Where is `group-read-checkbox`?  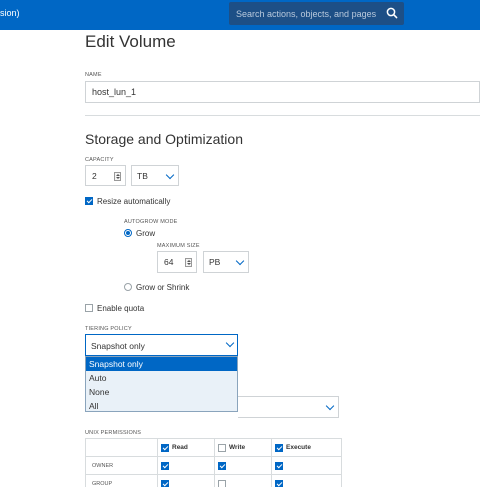 group-read-checkbox is located at coordinates (165, 483).